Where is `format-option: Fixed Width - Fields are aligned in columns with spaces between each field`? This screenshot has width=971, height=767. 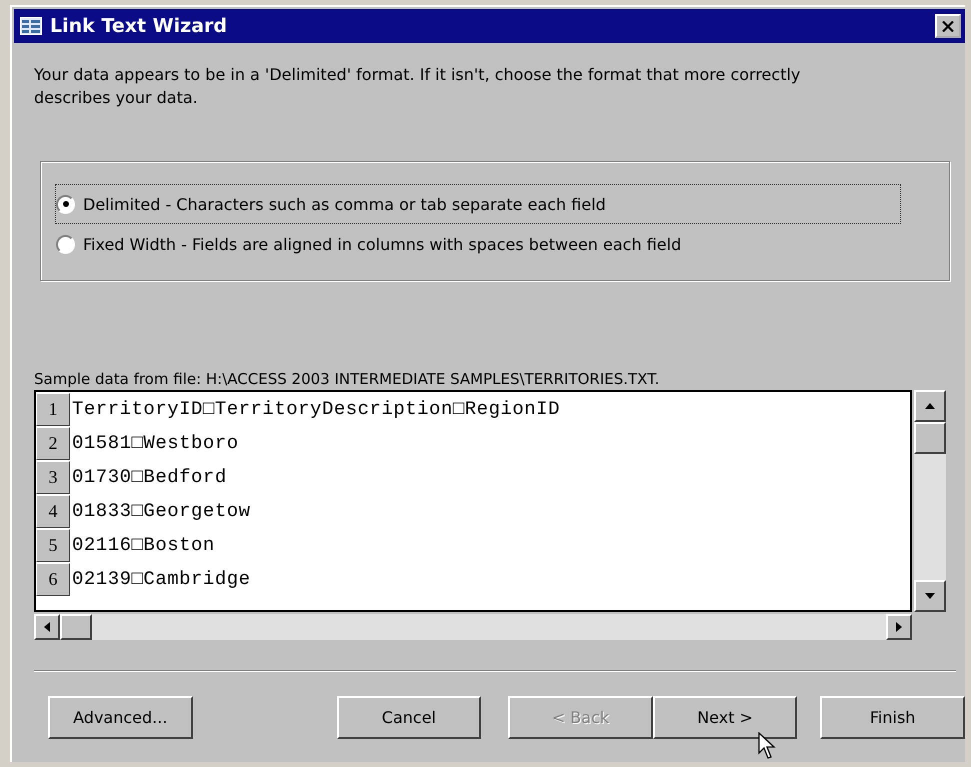 format-option: Fixed Width - Fields are aligned in columns with spaces between each field is located at coordinates (478, 244).